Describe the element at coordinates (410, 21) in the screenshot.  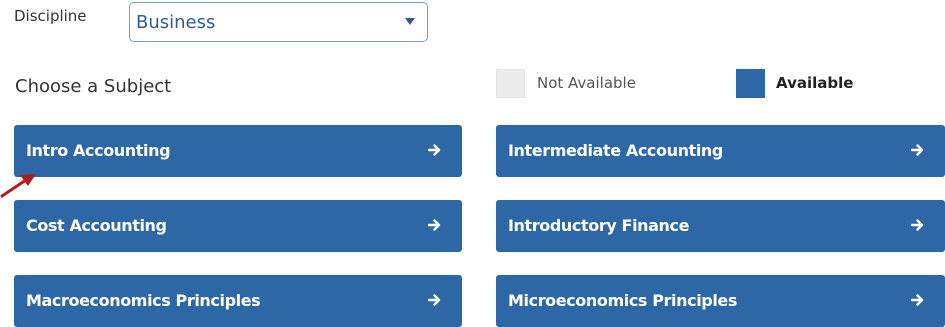
I see `chevron-down-icon` at that location.